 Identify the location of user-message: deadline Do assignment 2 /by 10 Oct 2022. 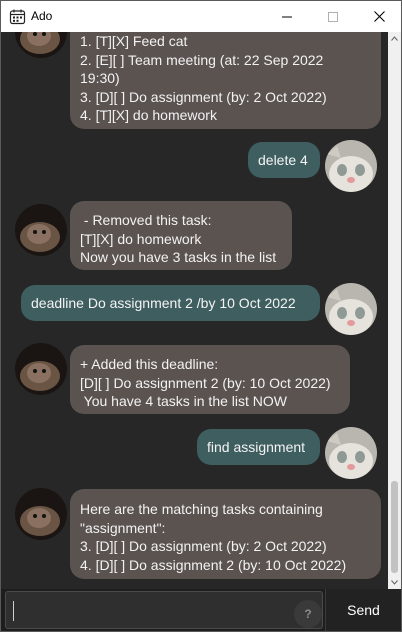
(170, 303).